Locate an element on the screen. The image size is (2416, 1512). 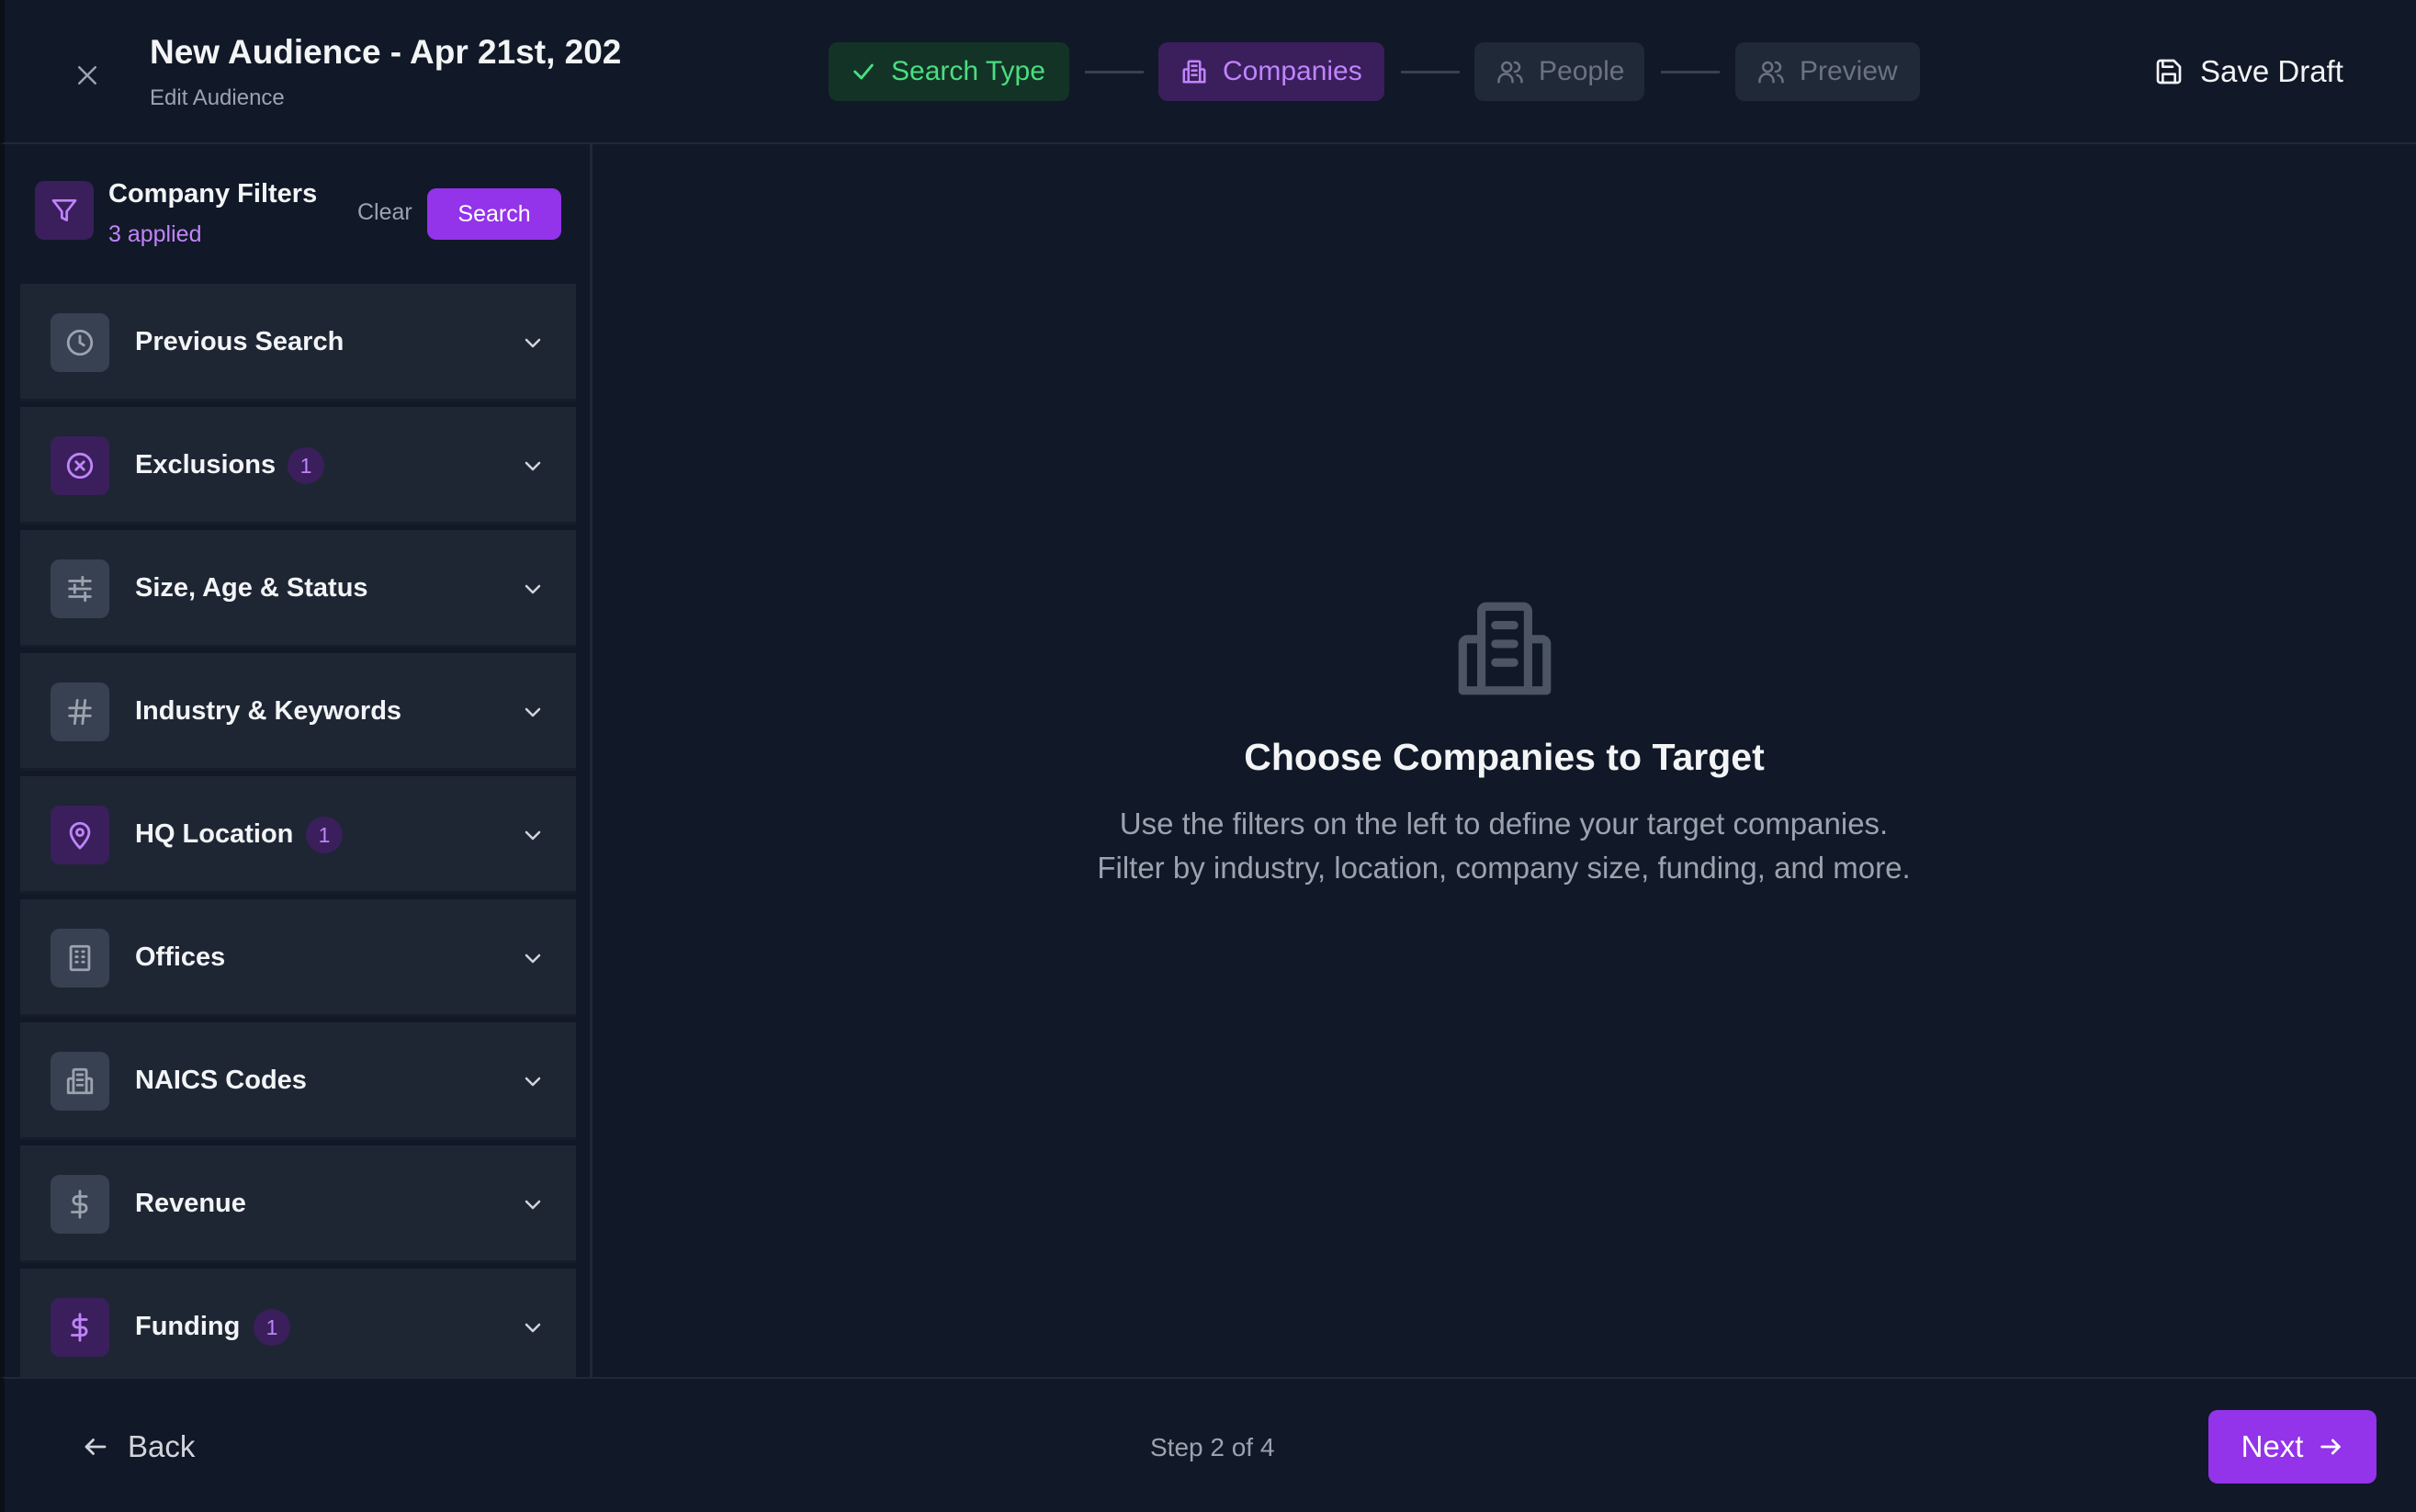
filter-industry-keywords: Industry & Keywords is located at coordinates (298, 712).